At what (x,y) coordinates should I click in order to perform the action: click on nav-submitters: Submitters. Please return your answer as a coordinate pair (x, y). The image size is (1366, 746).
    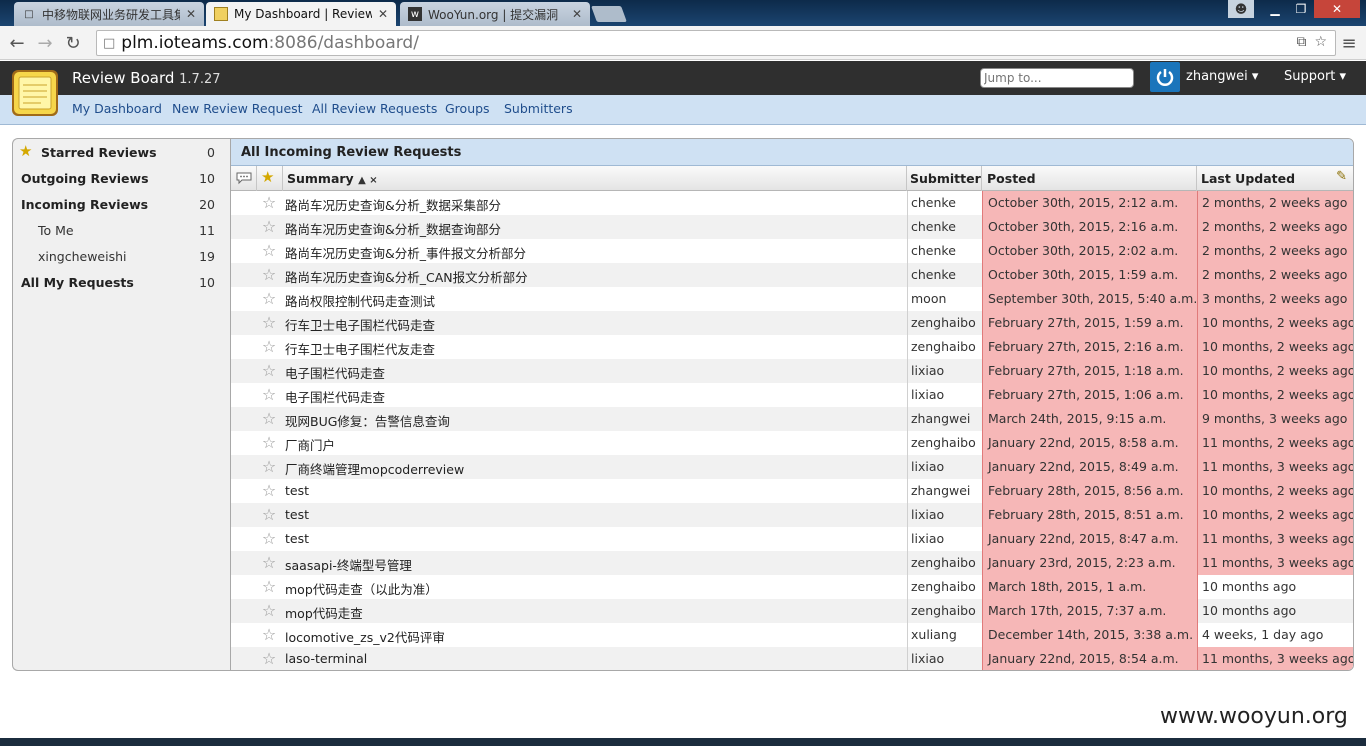
    Looking at the image, I should click on (538, 108).